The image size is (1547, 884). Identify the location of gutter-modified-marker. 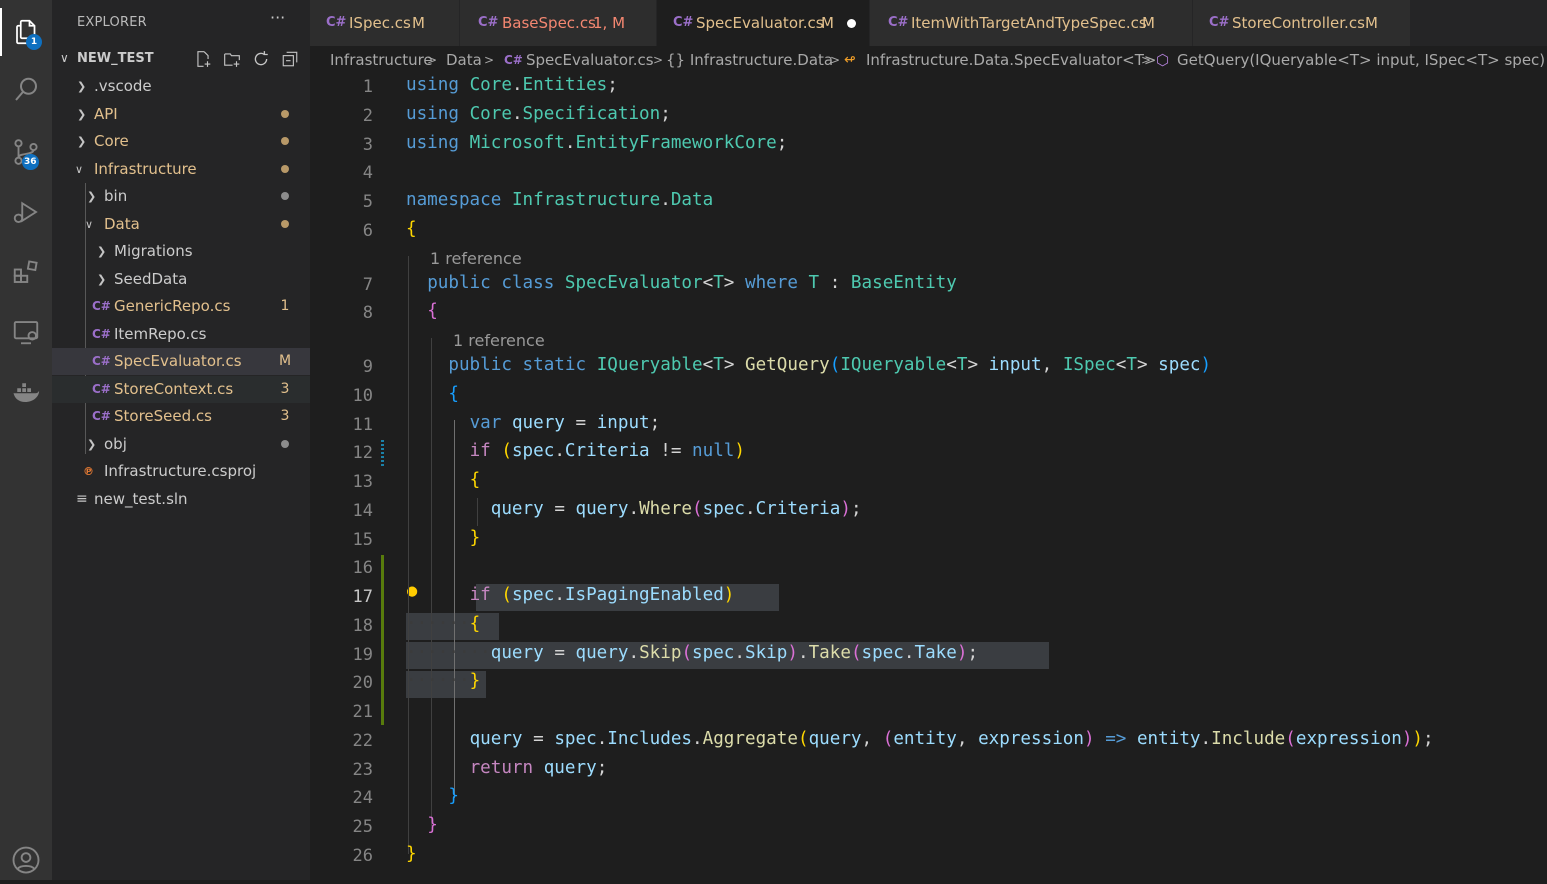
(382, 453).